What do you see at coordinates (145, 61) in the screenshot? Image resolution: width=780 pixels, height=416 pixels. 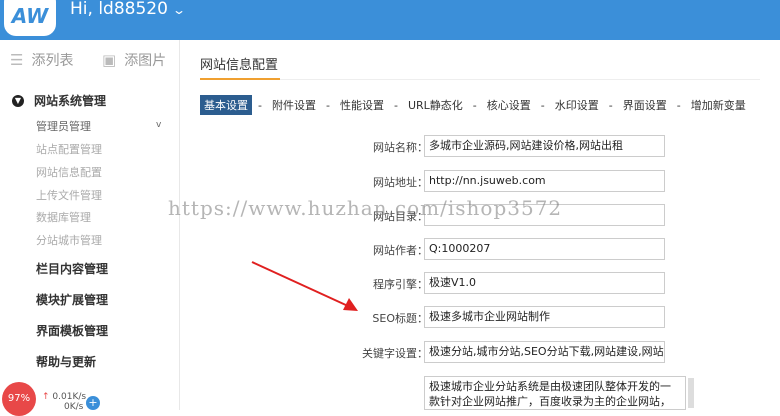 I see `quick-link-label: 添图片` at bounding box center [145, 61].